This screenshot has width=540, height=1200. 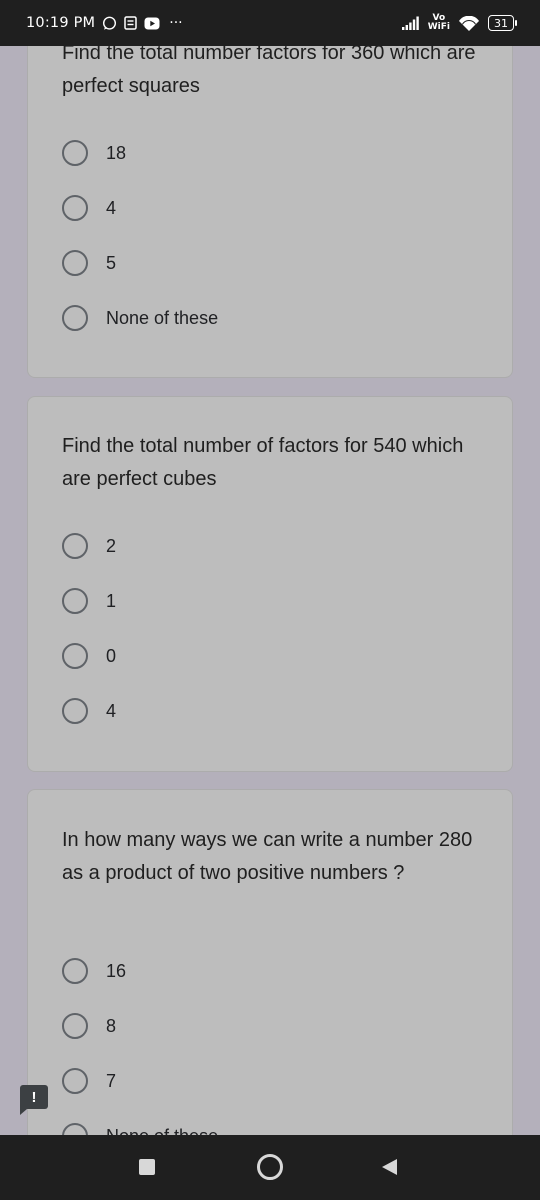 What do you see at coordinates (89, 656) in the screenshot?
I see `option-radio: 0` at bounding box center [89, 656].